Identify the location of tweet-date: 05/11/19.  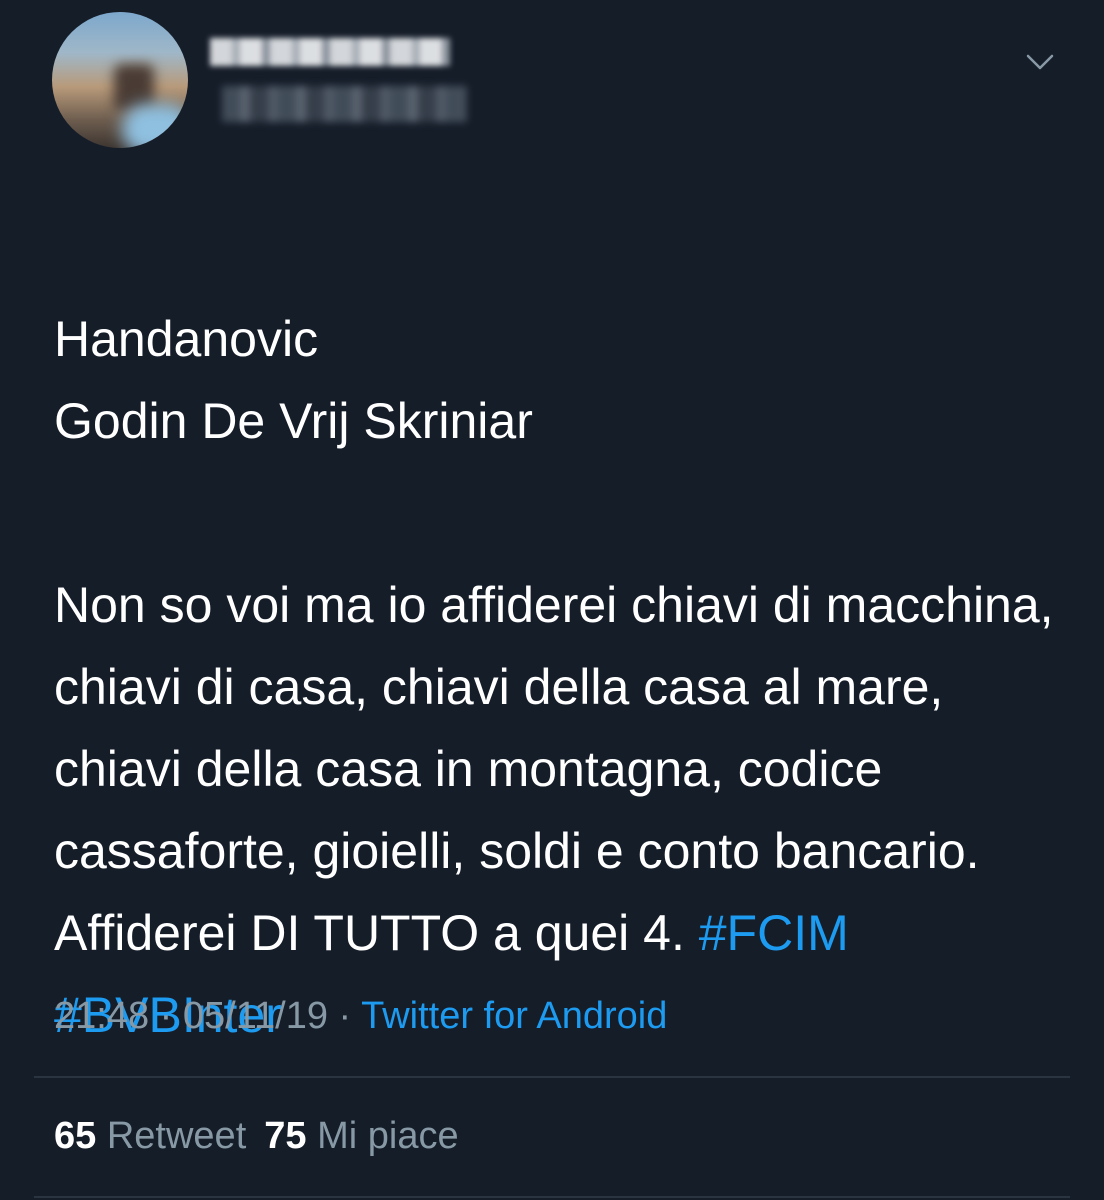
(255, 1016).